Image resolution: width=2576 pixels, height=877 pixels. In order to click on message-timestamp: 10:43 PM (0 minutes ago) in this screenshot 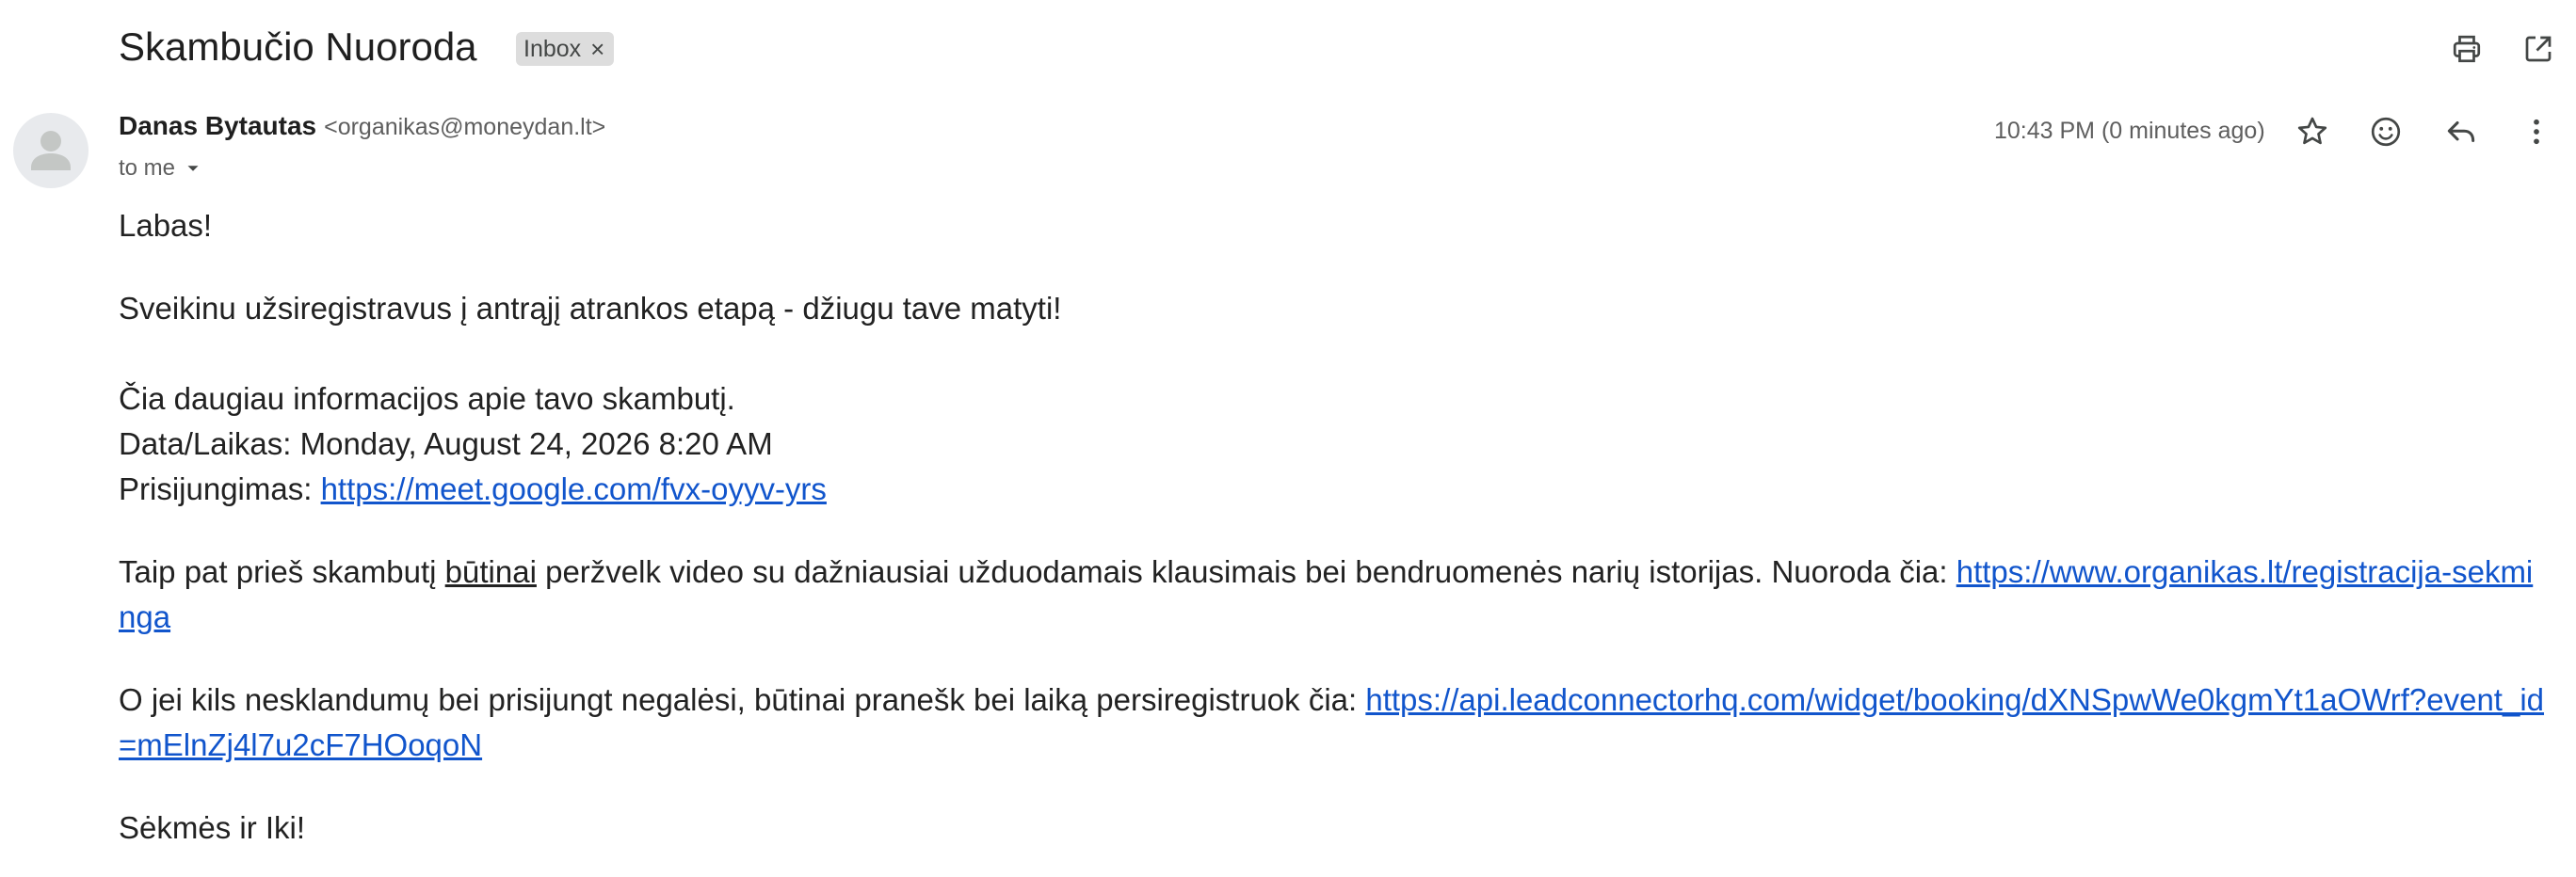, I will do `click(2129, 131)`.